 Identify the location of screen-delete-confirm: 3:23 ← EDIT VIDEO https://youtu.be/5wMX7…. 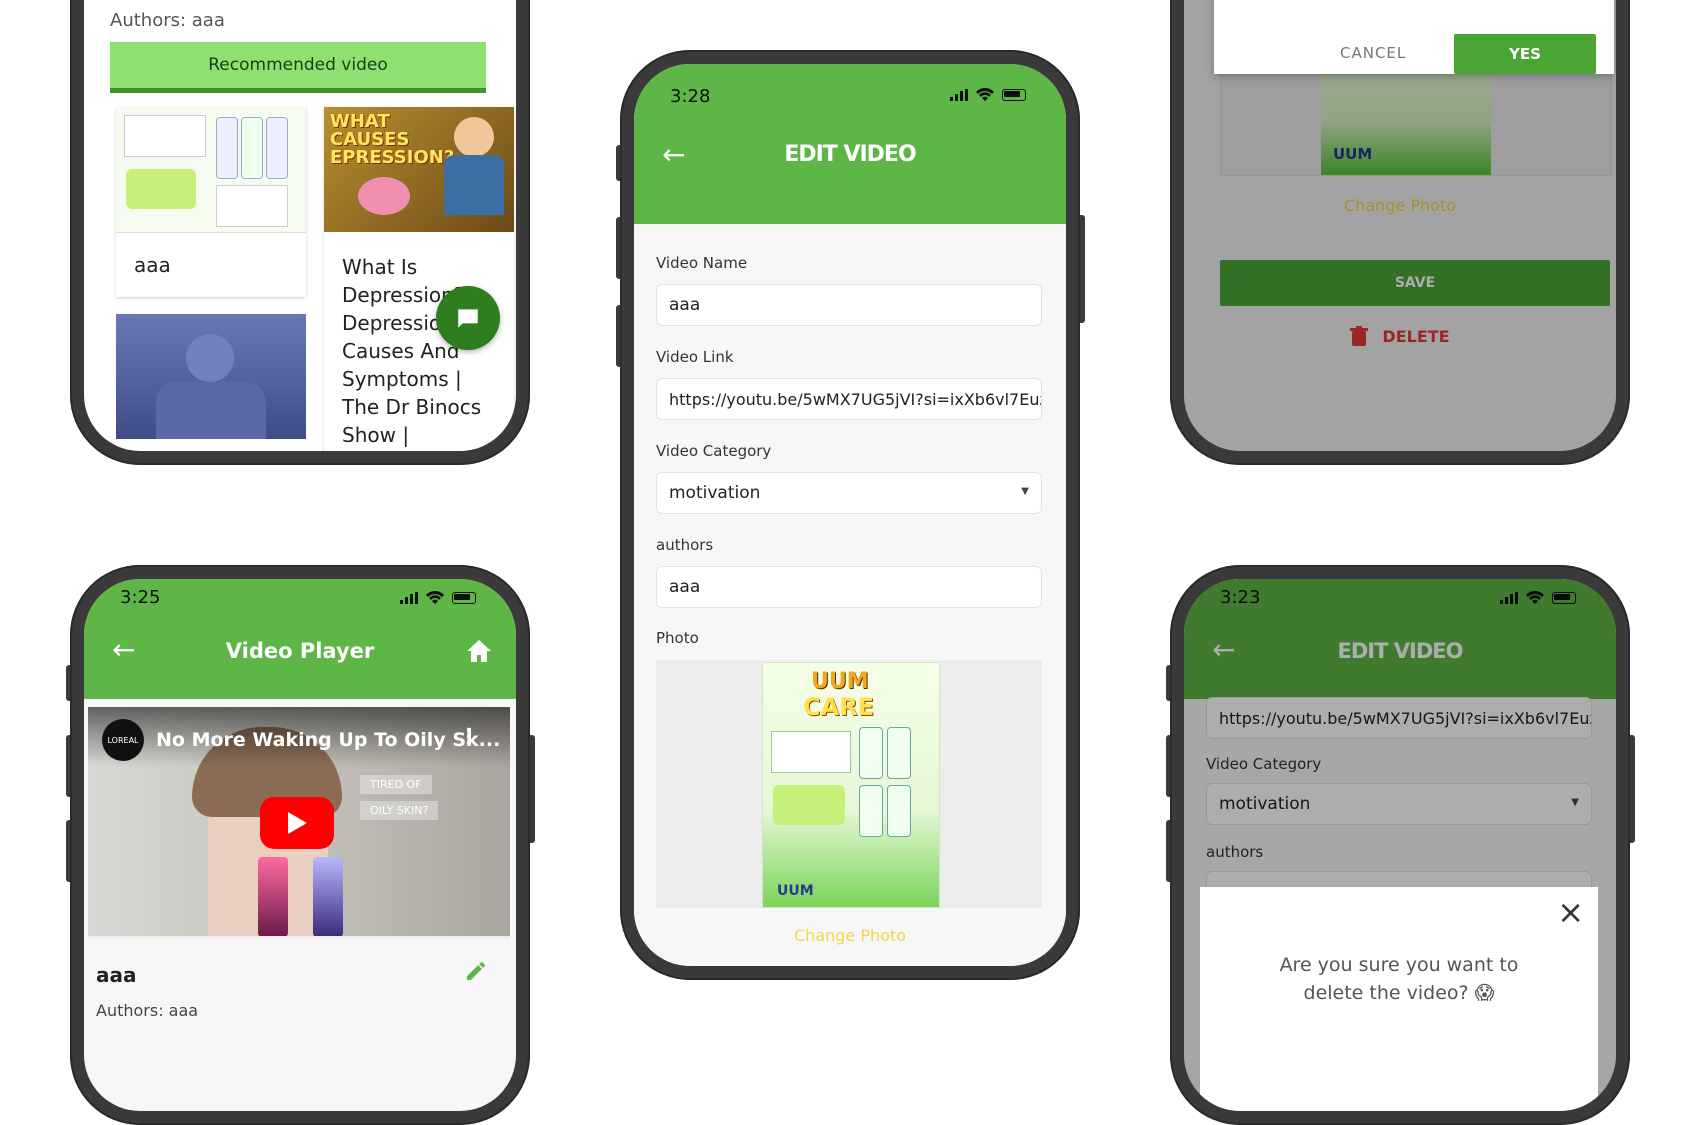
(1400, 845).